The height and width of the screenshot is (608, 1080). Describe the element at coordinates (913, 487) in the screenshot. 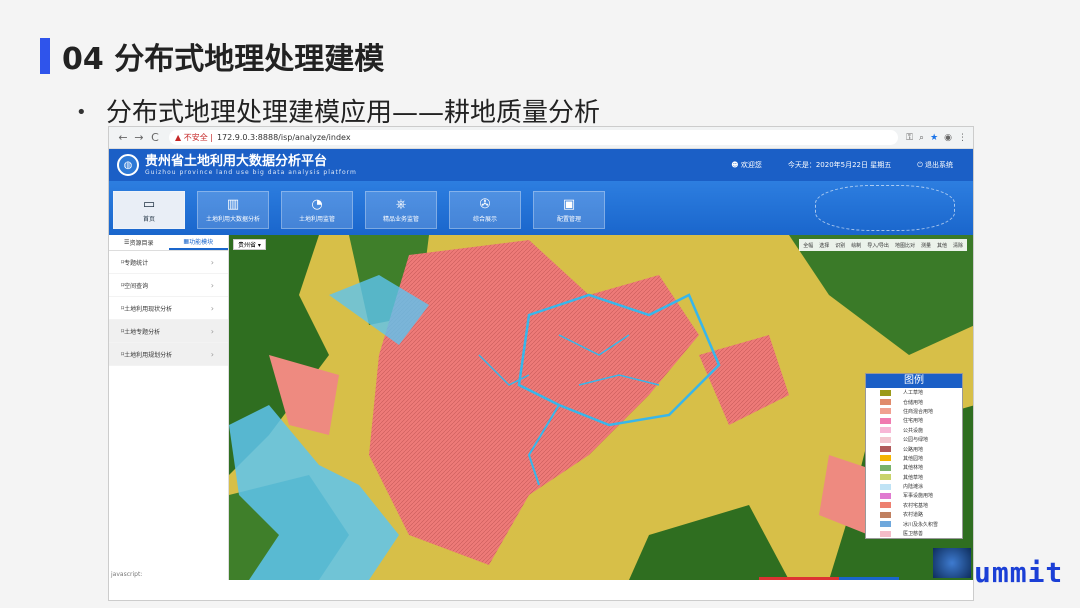

I see `legend-label: 内陆滩涂` at that location.